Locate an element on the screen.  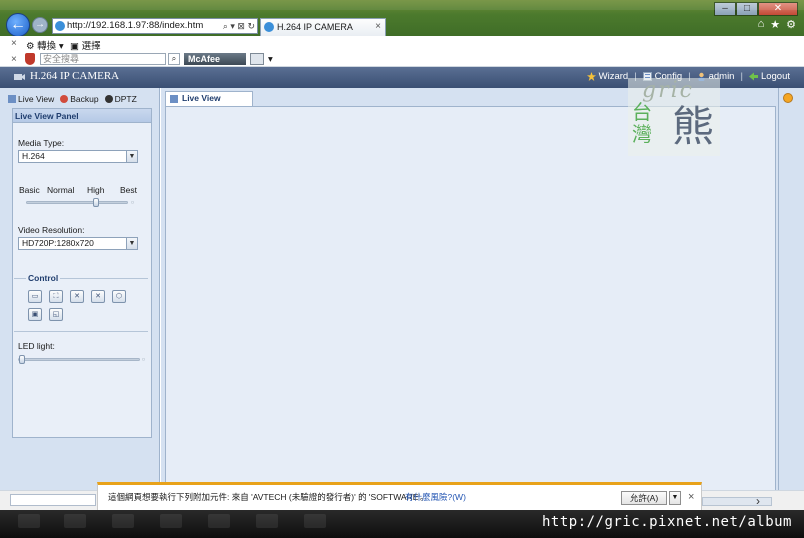
wizard-link: Wizard is located at coordinates (607, 76).